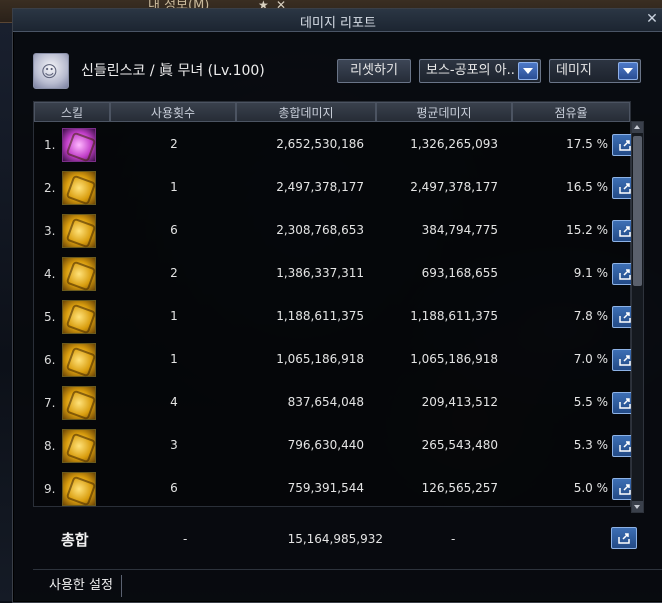 The height and width of the screenshot is (603, 662). I want to click on row-share: 15.2 %, so click(587, 230).